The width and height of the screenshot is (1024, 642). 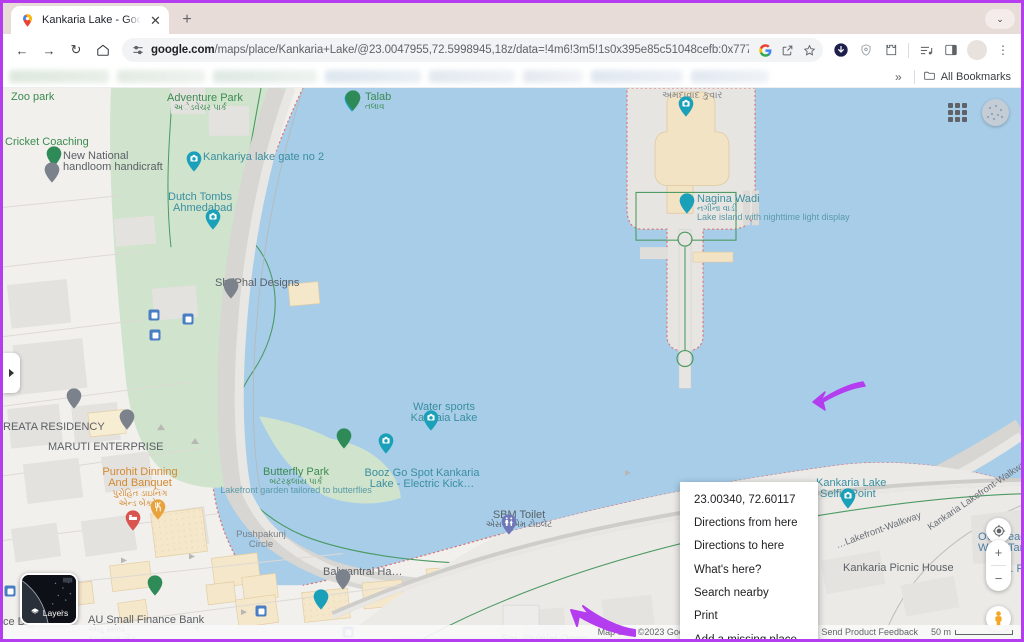 I want to click on reload-button: ↻, so click(x=76, y=50).